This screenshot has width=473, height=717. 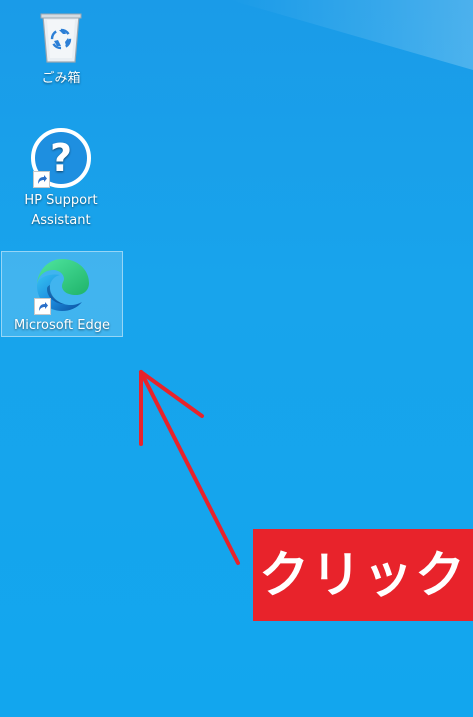 I want to click on recycle-bin-shortcut: ごみ箱, so click(x=61, y=46).